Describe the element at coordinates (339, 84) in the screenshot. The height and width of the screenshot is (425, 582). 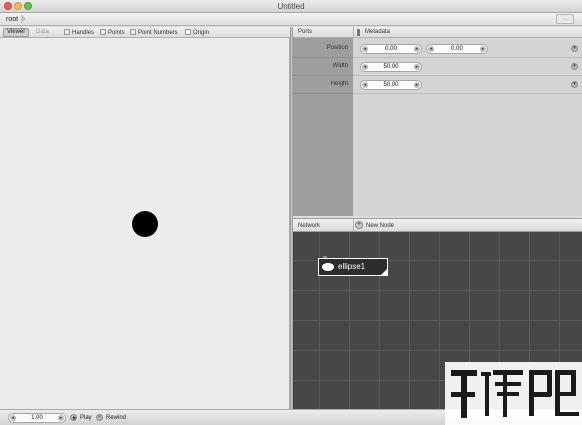
I see `height-label: Height` at that location.